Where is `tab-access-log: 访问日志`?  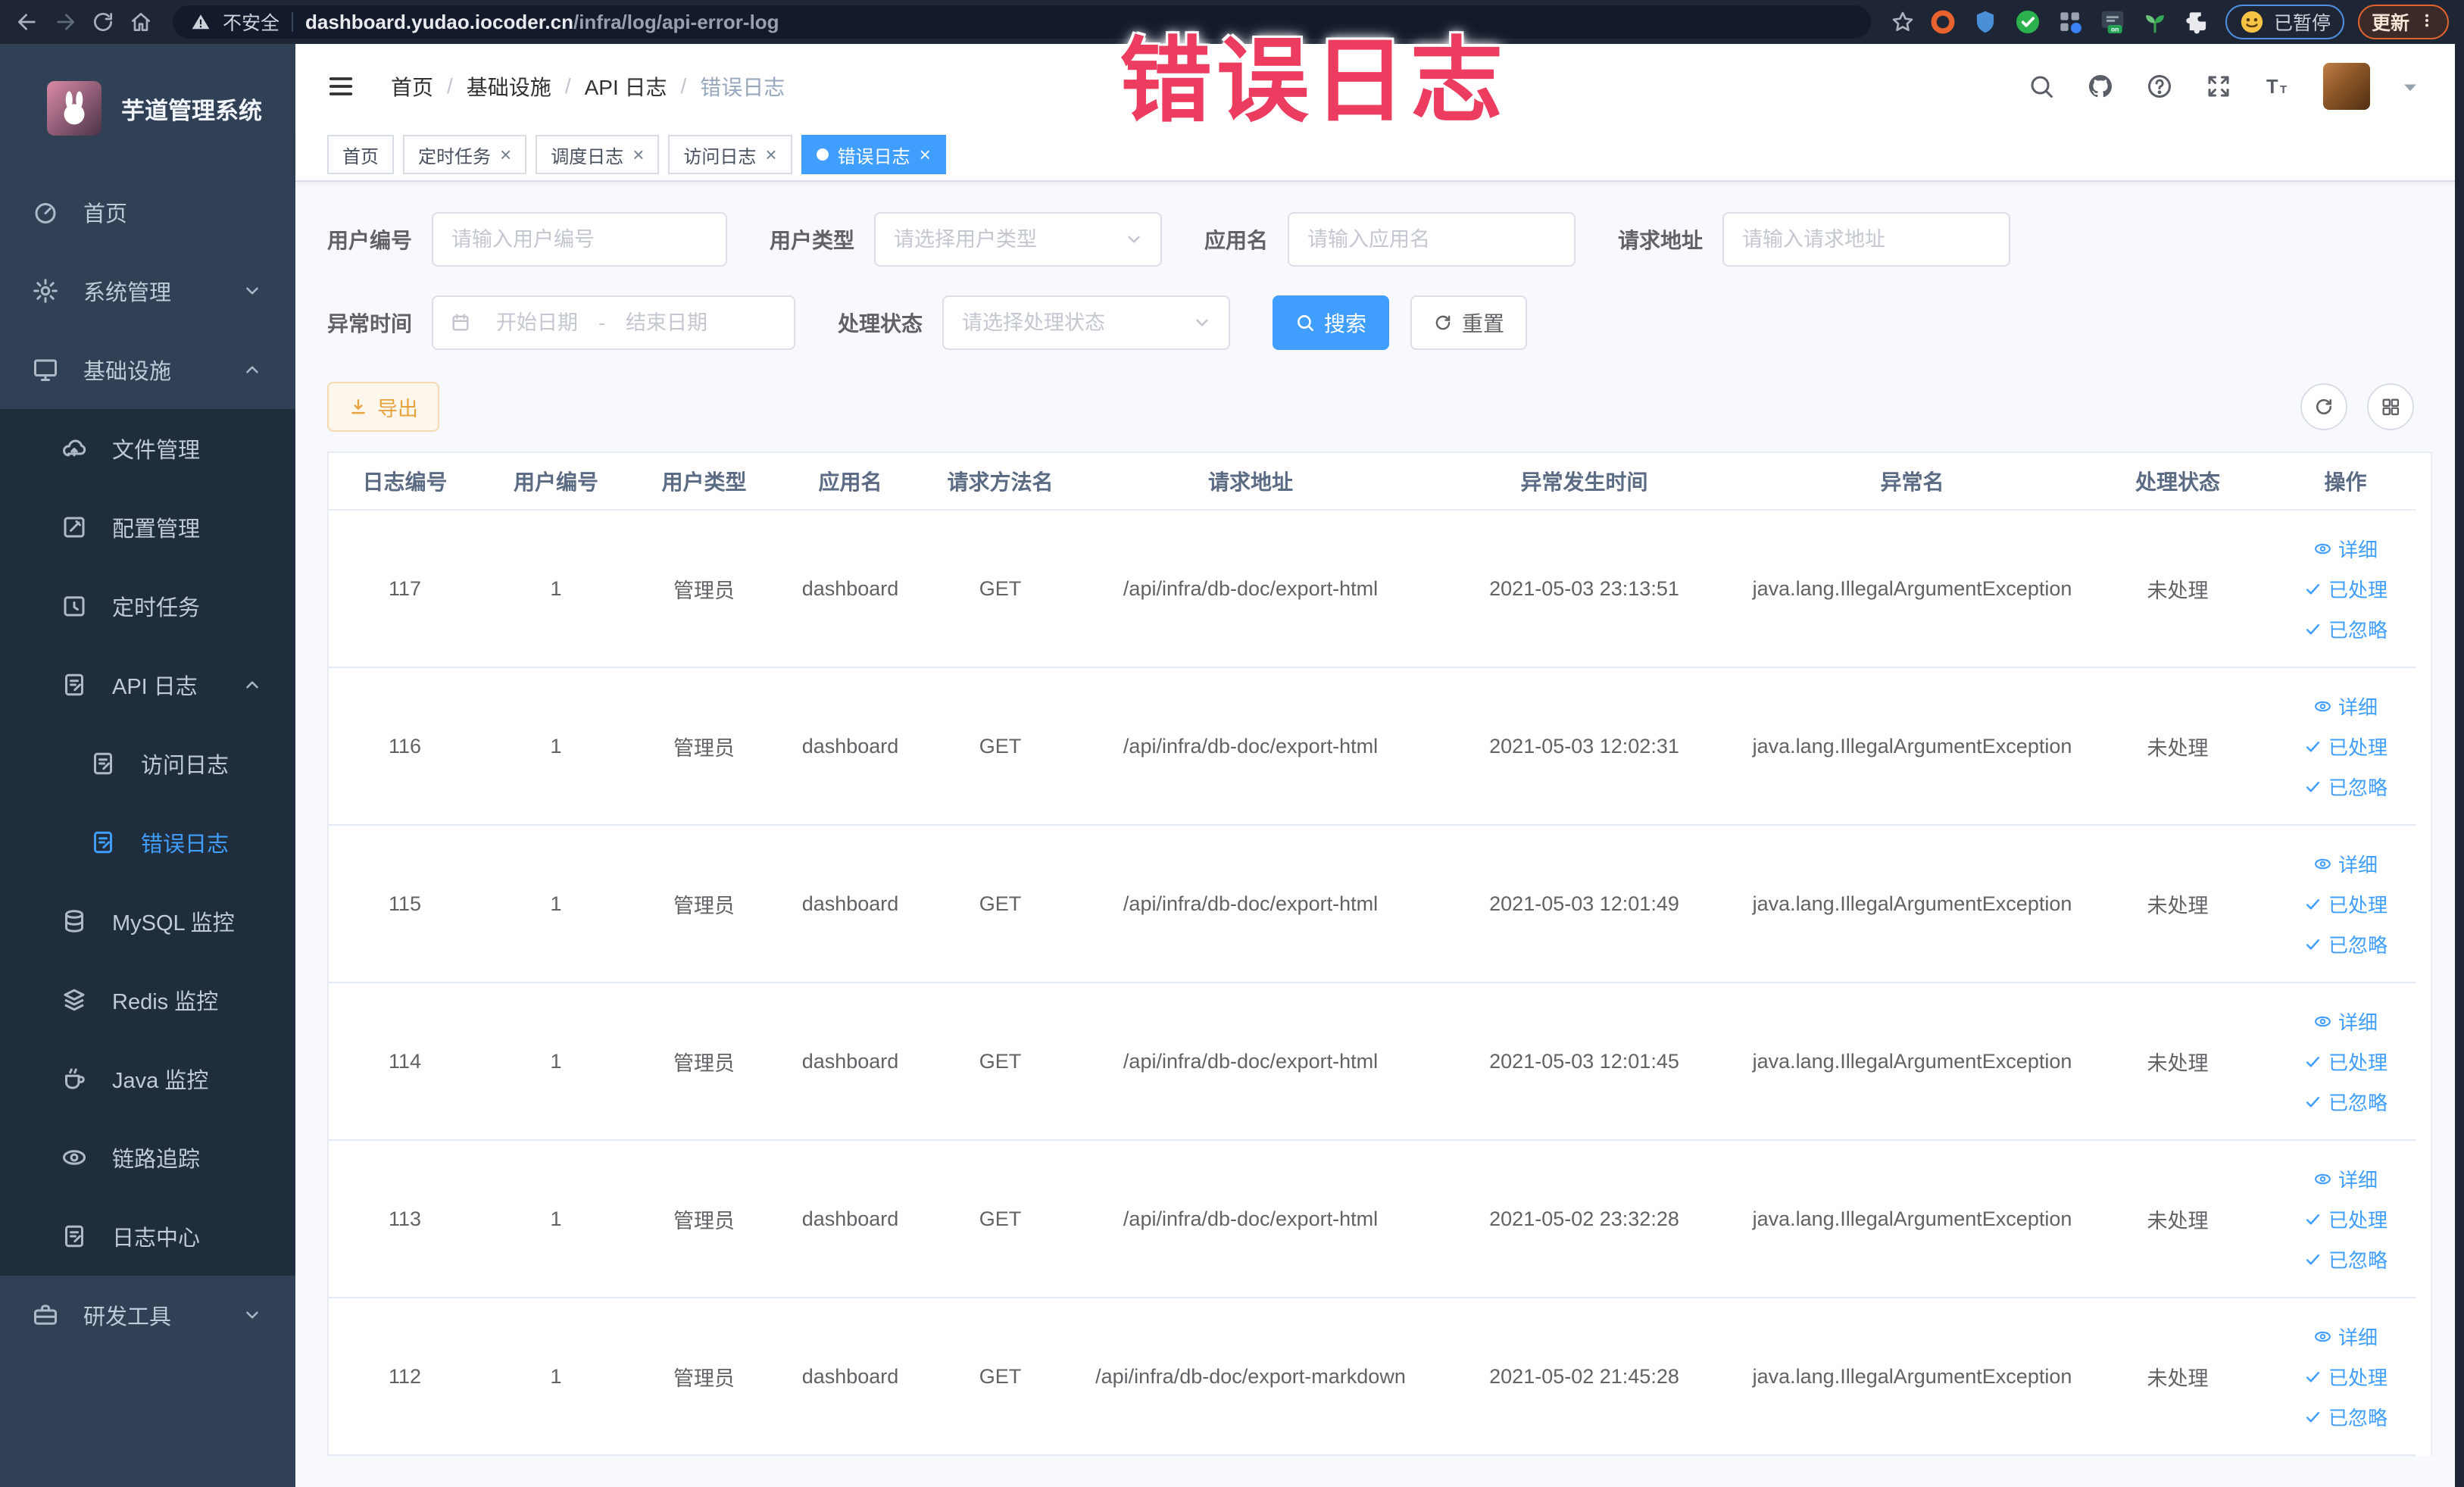
tab-access-log: 访问日志 is located at coordinates (730, 154).